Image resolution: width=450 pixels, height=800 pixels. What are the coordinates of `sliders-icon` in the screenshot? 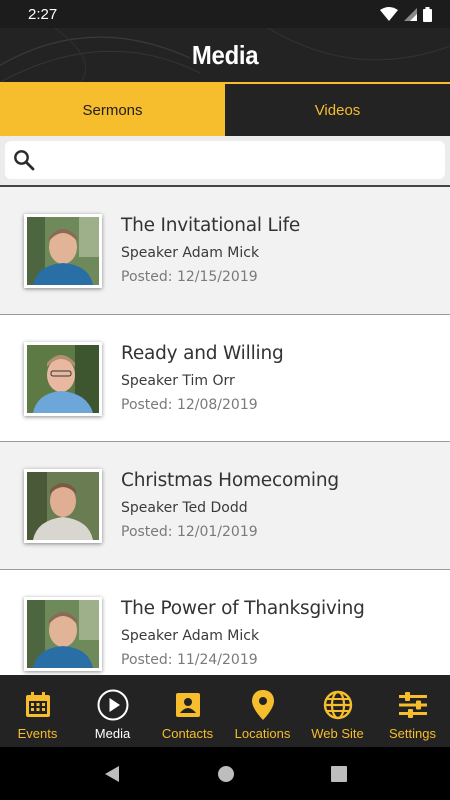 It's located at (413, 705).